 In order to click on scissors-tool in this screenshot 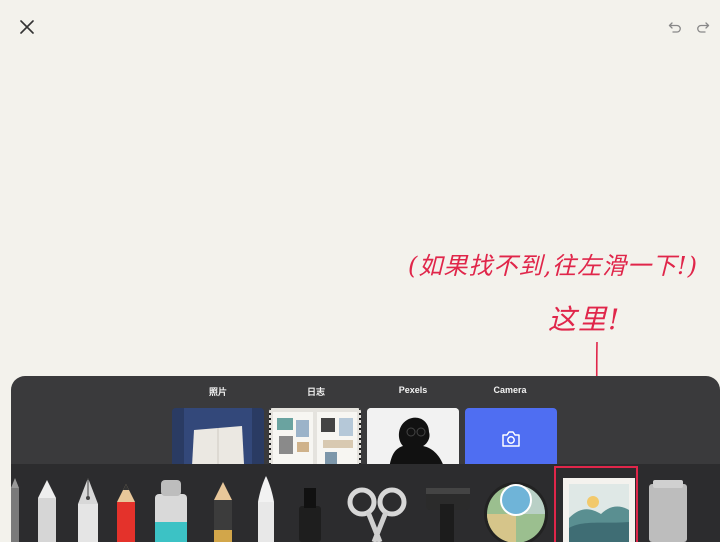, I will do `click(378, 513)`.